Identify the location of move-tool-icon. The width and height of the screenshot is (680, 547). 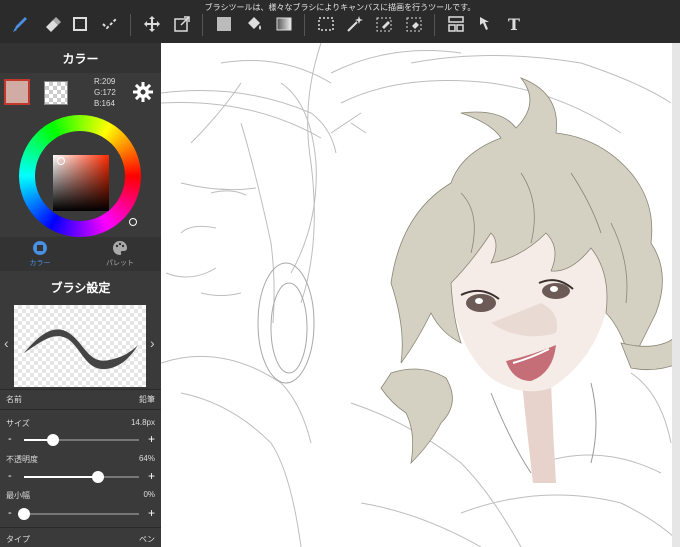
(152, 24).